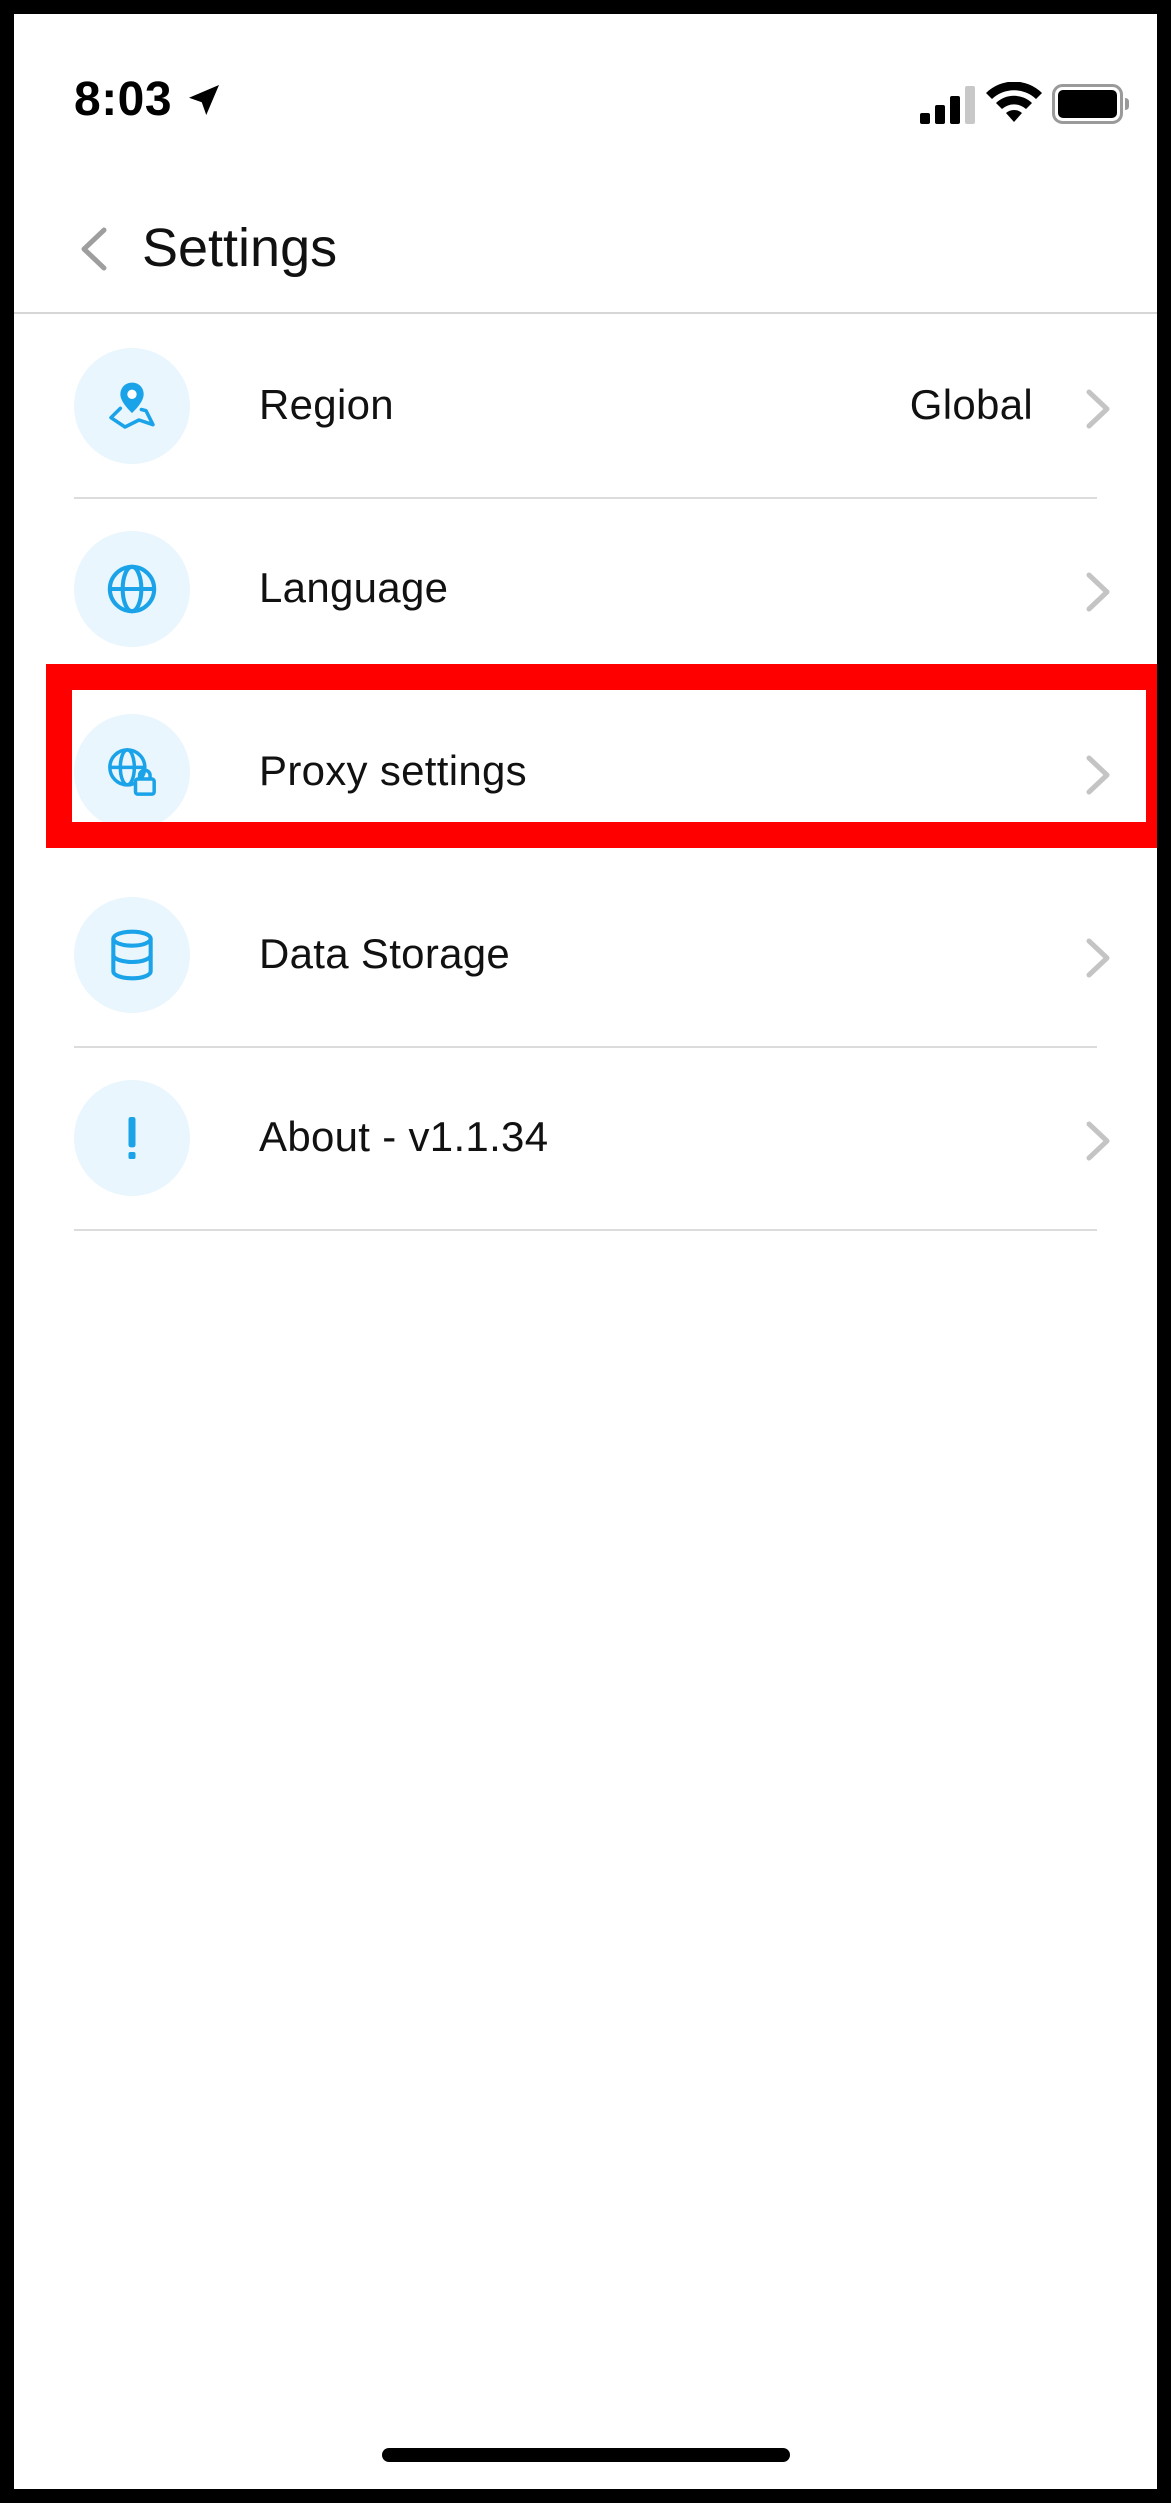  I want to click on map-pin-icon, so click(132, 405).